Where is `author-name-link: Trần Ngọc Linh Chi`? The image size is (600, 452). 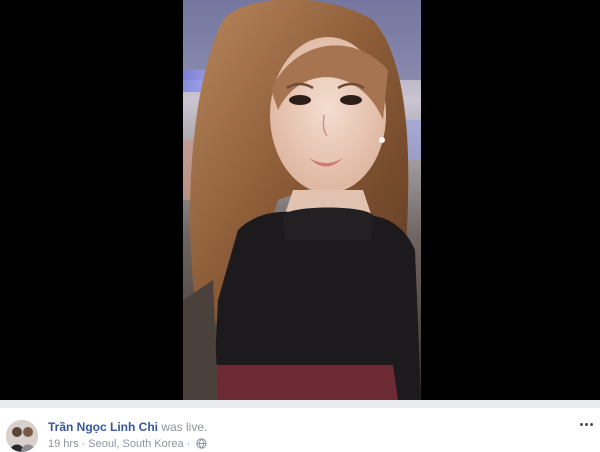 author-name-link: Trần Ngọc Linh Chi is located at coordinates (103, 427).